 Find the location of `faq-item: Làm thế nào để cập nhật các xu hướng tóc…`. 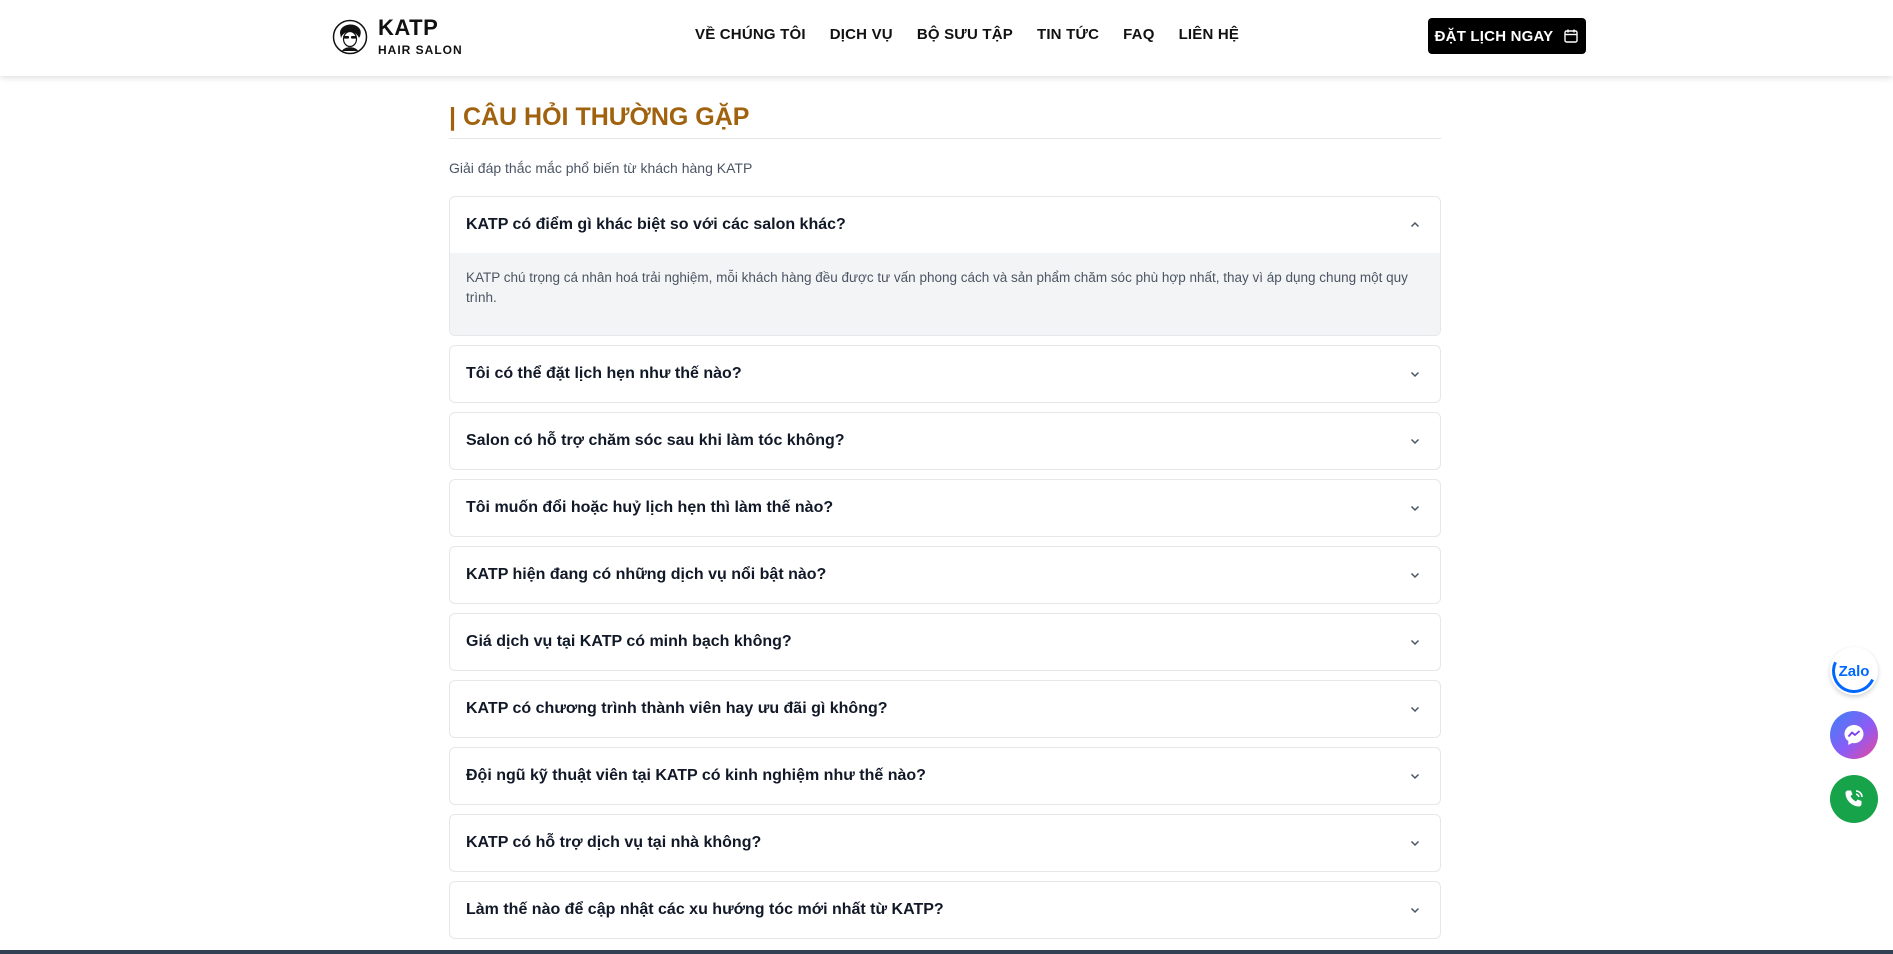

faq-item: Làm thế nào để cập nhật các xu hướng tóc… is located at coordinates (945, 910).